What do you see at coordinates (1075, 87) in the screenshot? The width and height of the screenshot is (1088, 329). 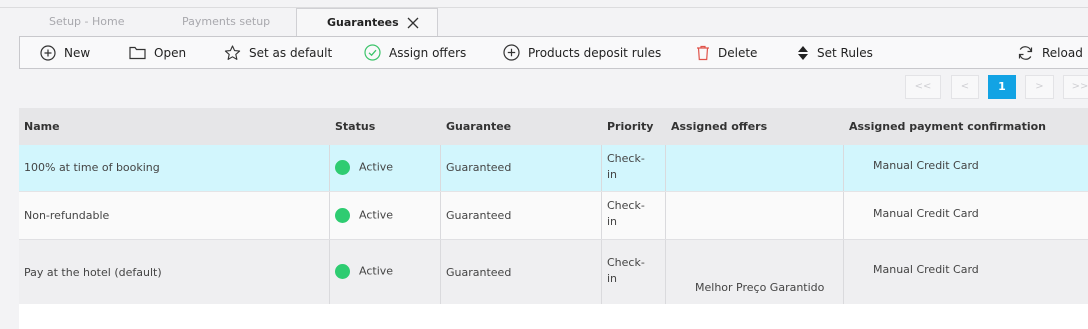 I see `pager-last-button: >>` at bounding box center [1075, 87].